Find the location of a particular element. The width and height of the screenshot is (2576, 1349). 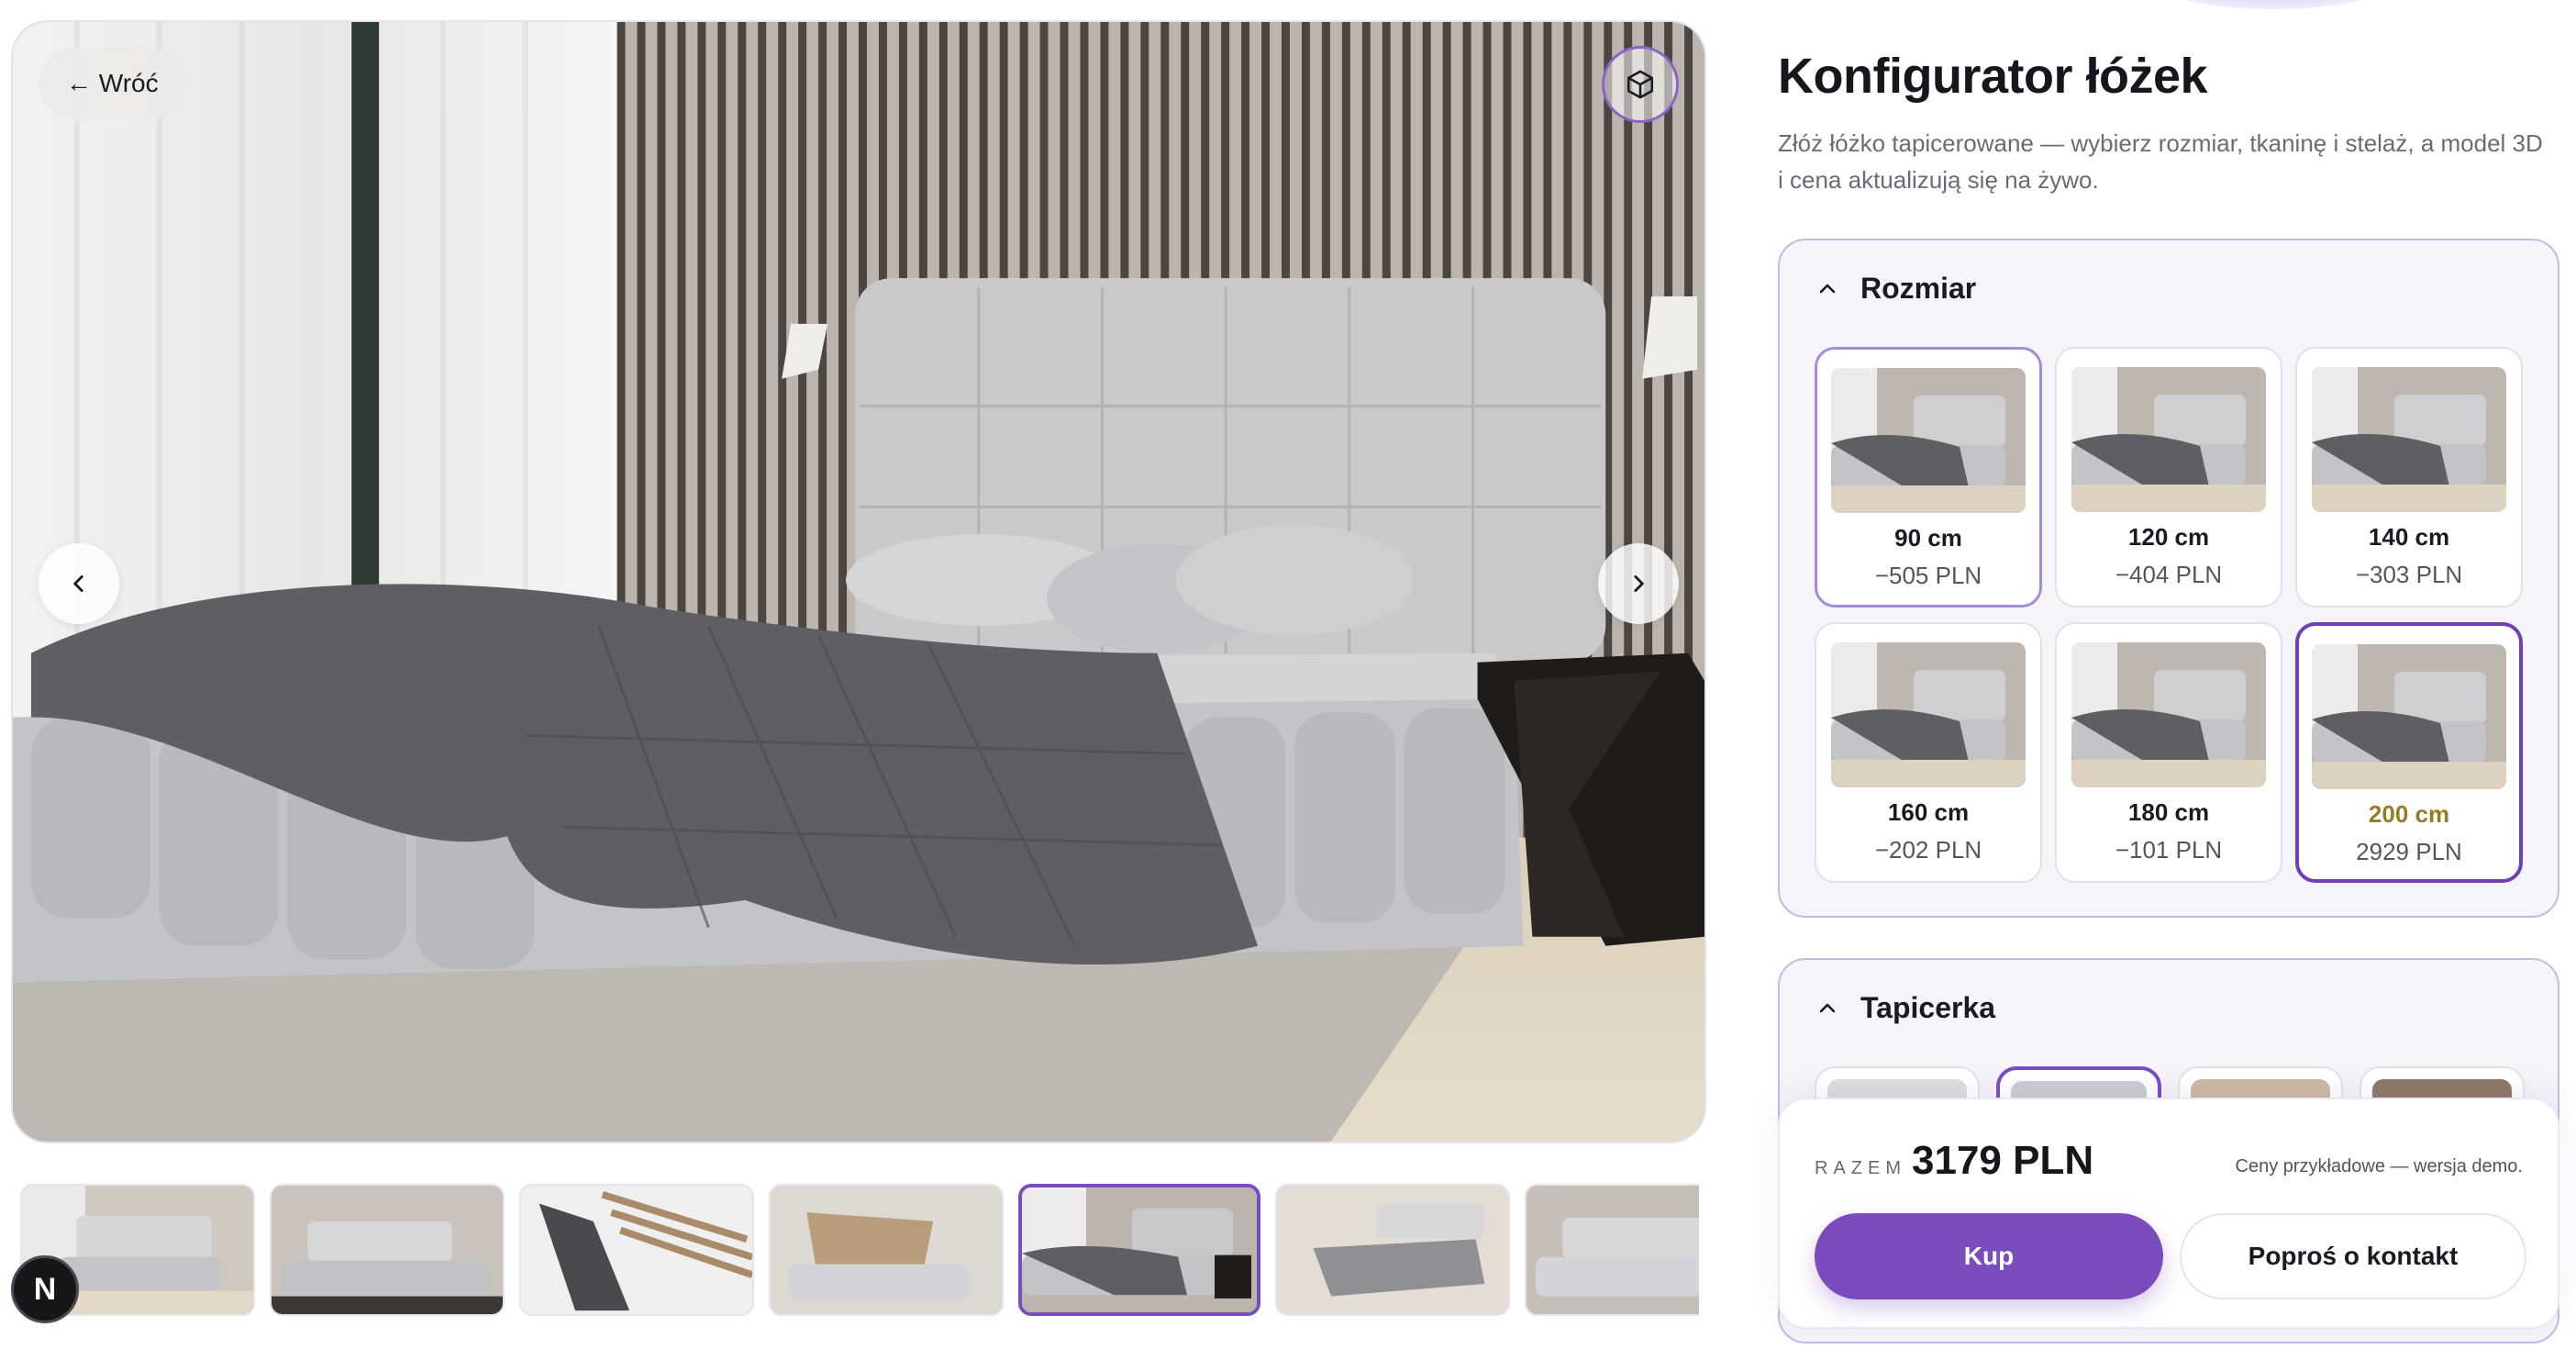

size-option-label: 90 cm is located at coordinates (1928, 538).